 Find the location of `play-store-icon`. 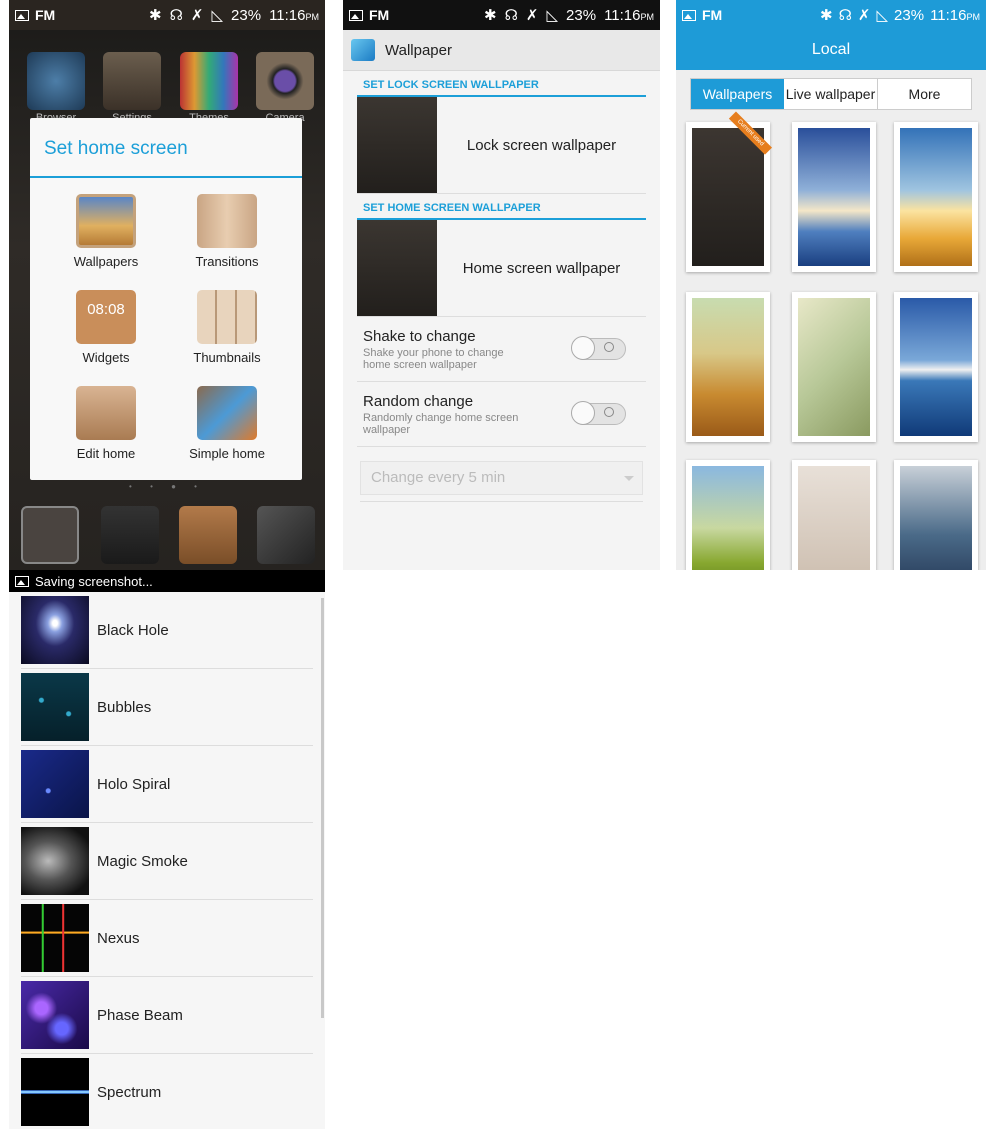

play-store-icon is located at coordinates (286, 535).